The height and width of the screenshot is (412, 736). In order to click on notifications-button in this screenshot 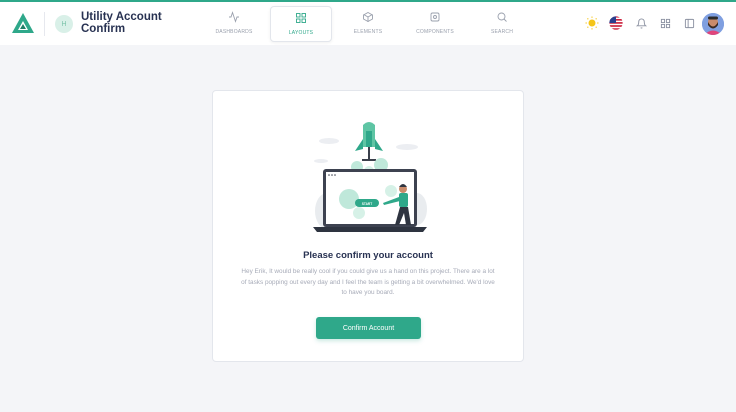, I will do `click(641, 23)`.